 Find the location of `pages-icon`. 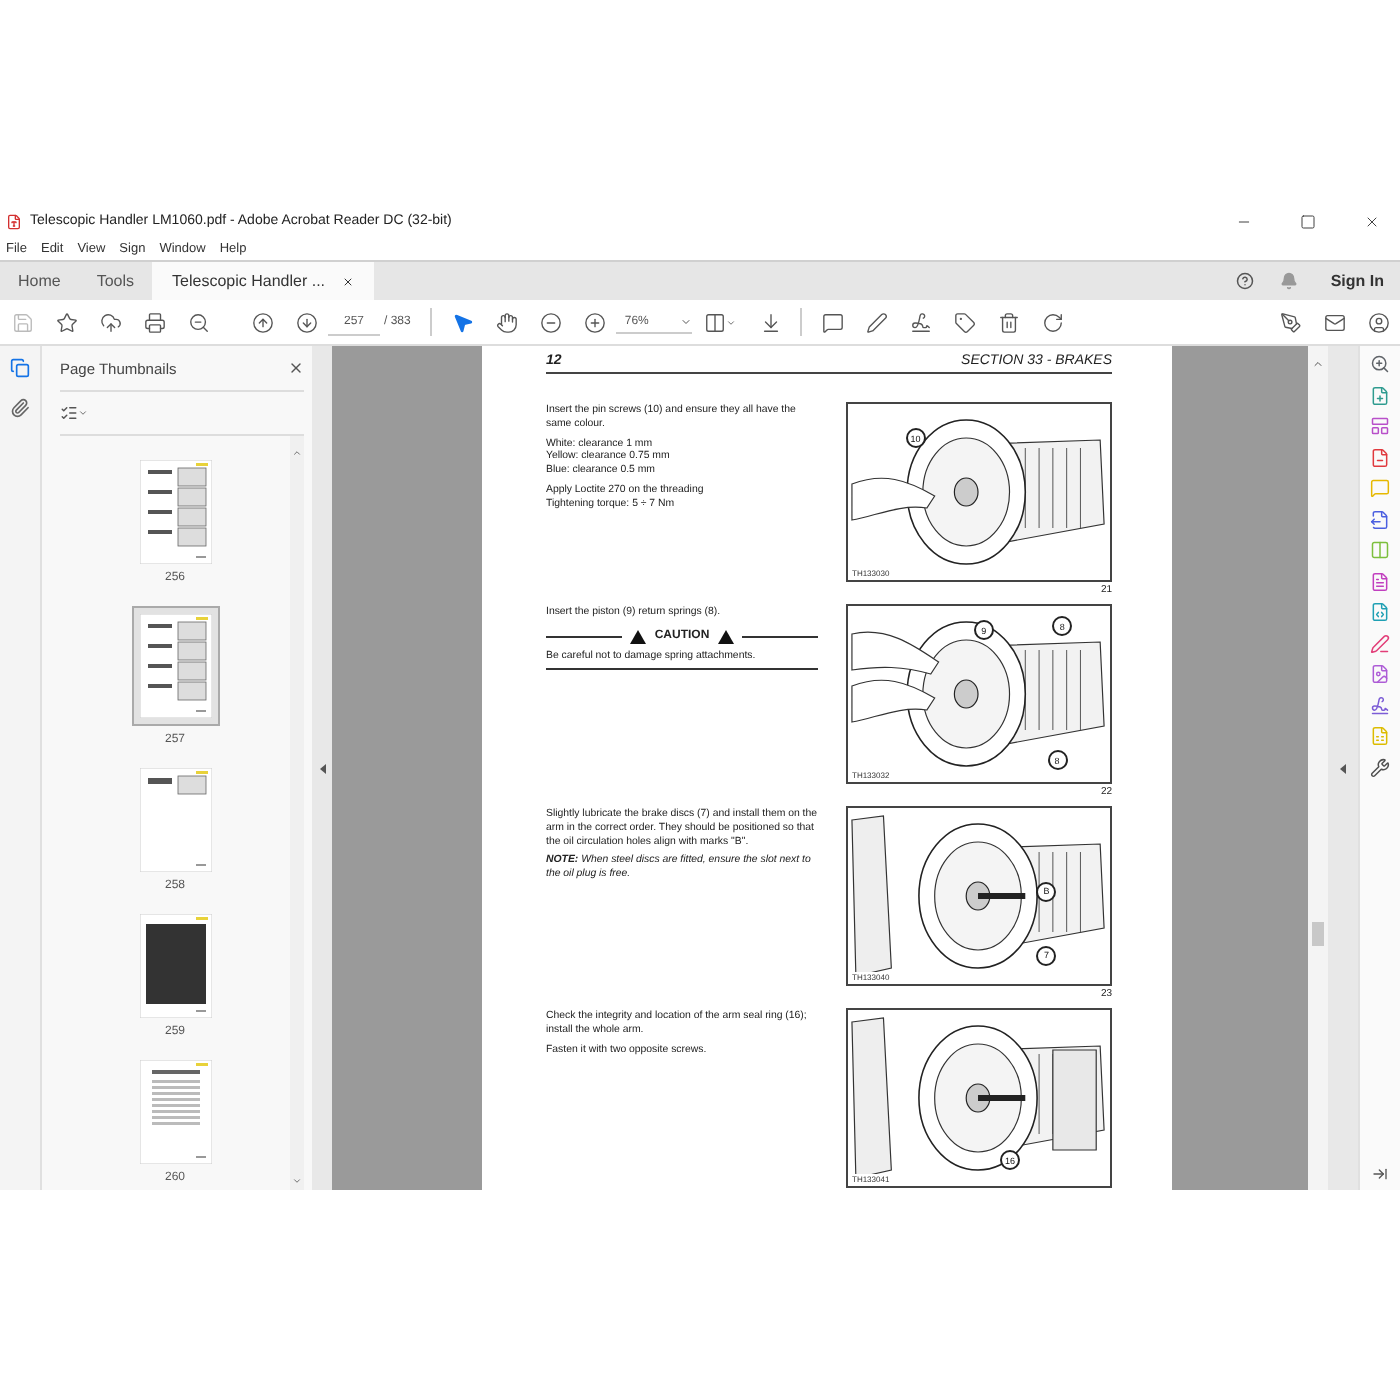

pages-icon is located at coordinates (20, 368).